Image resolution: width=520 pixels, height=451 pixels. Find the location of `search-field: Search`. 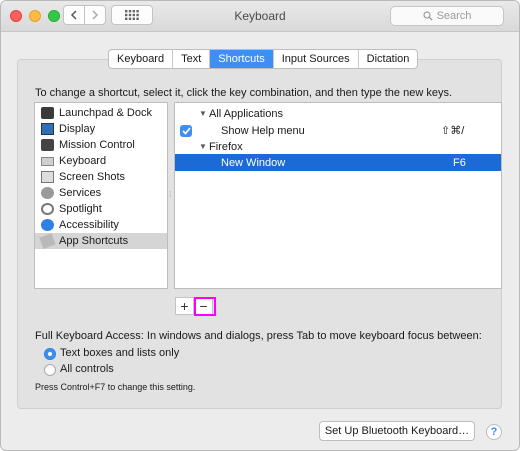

search-field: Search is located at coordinates (447, 16).